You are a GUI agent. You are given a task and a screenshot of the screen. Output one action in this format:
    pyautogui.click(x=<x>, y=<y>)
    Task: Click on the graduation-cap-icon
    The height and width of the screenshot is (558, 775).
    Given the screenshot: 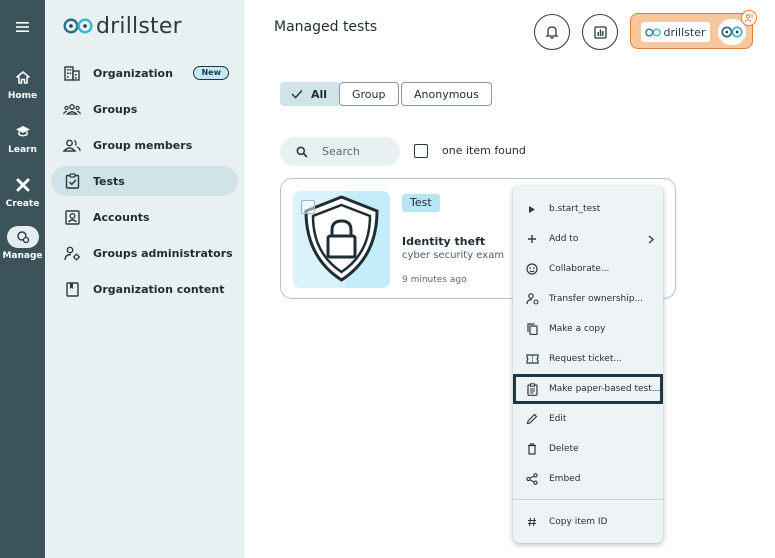 What is the action you would take?
    pyautogui.click(x=23, y=131)
    